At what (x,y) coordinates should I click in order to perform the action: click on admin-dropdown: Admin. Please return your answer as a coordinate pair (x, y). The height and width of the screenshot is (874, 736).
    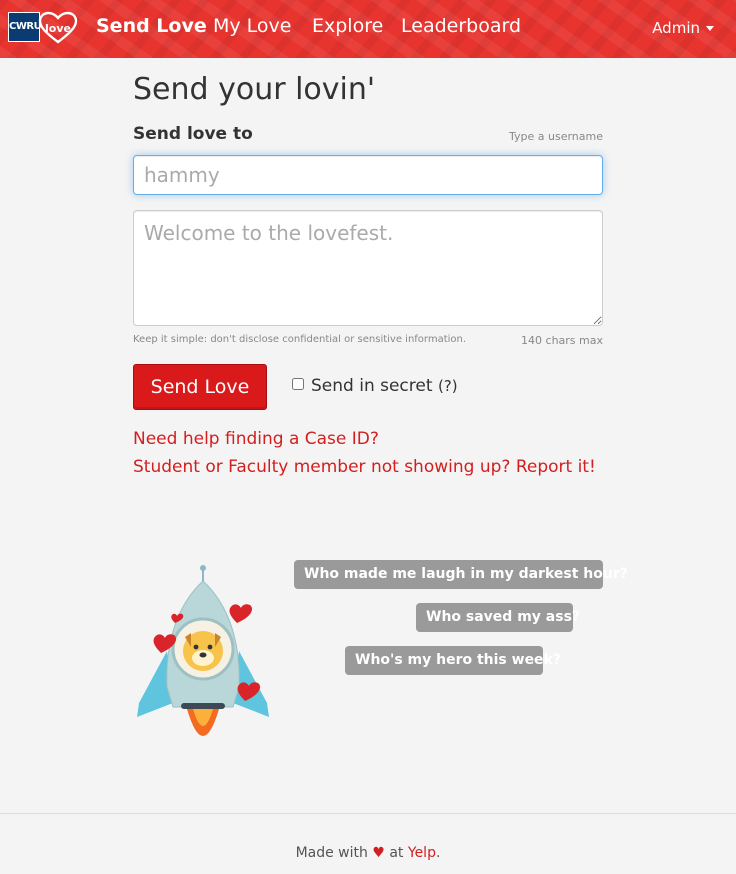
    Looking at the image, I should click on (683, 28).